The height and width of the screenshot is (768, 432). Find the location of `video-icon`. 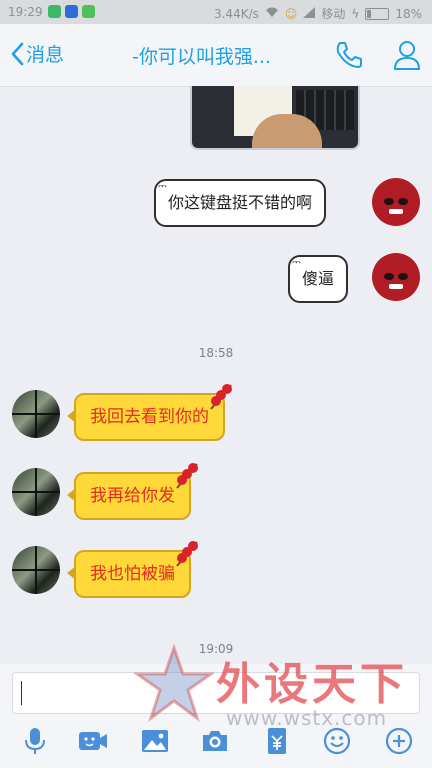

video-icon is located at coordinates (93, 741).